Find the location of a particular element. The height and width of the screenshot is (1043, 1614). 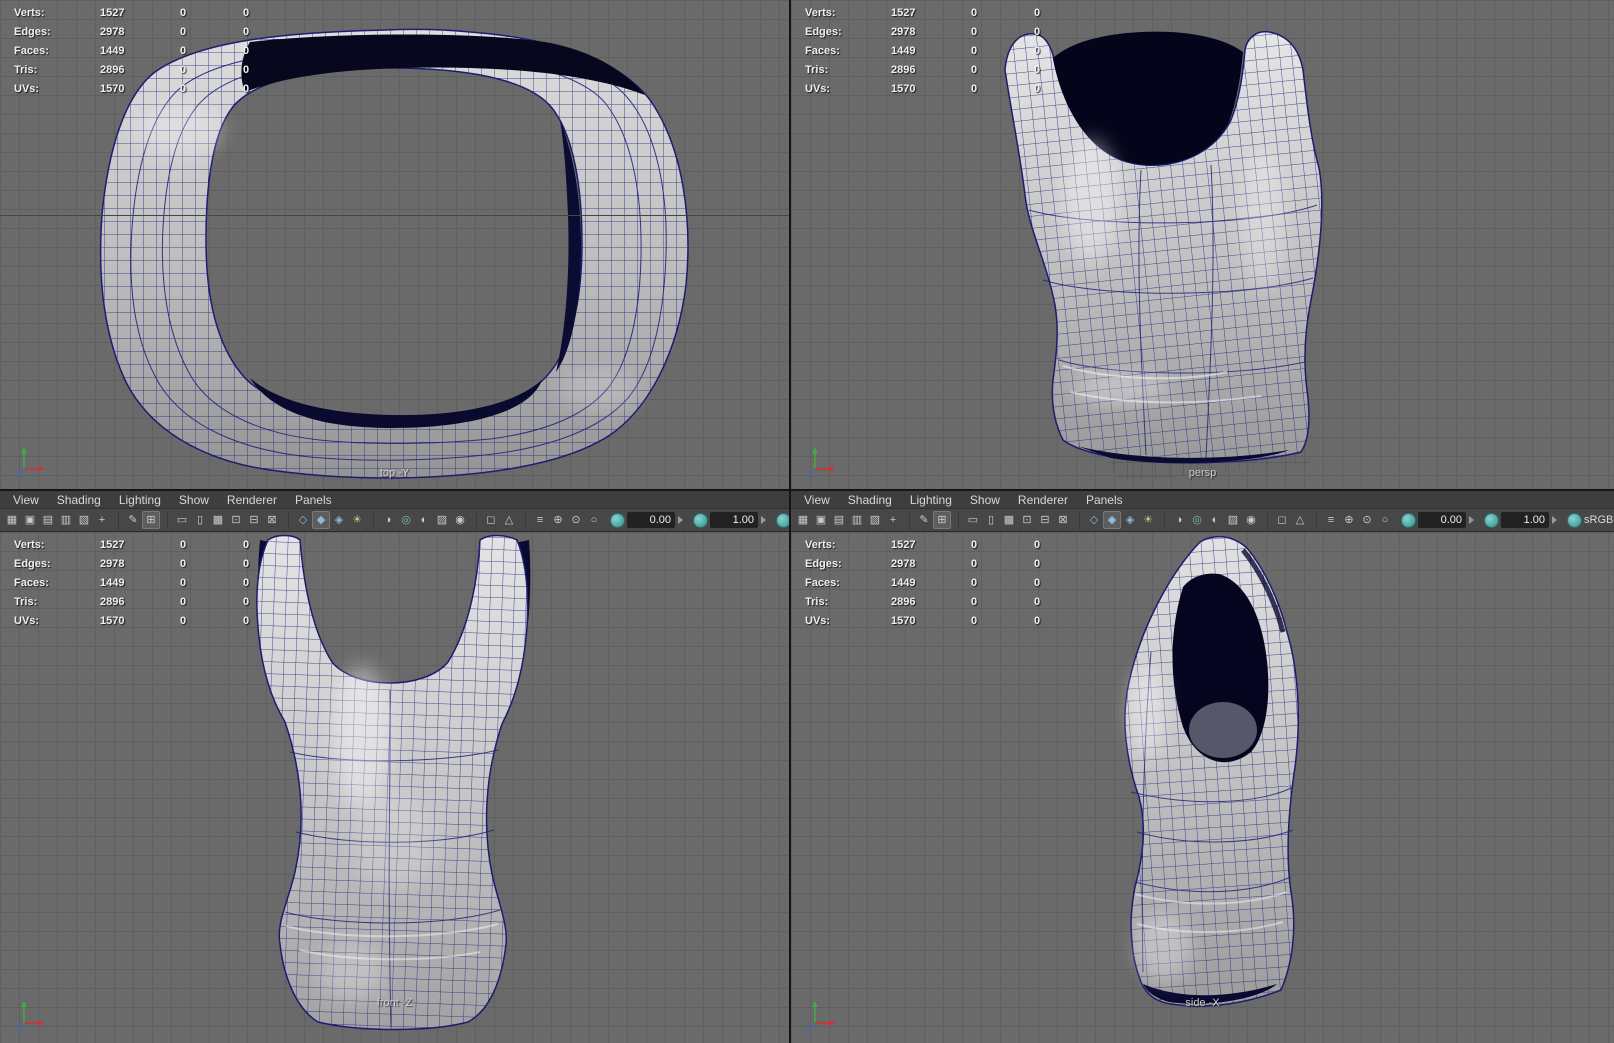

hud-stat-selected: 0 is located at coordinates (974, 544).